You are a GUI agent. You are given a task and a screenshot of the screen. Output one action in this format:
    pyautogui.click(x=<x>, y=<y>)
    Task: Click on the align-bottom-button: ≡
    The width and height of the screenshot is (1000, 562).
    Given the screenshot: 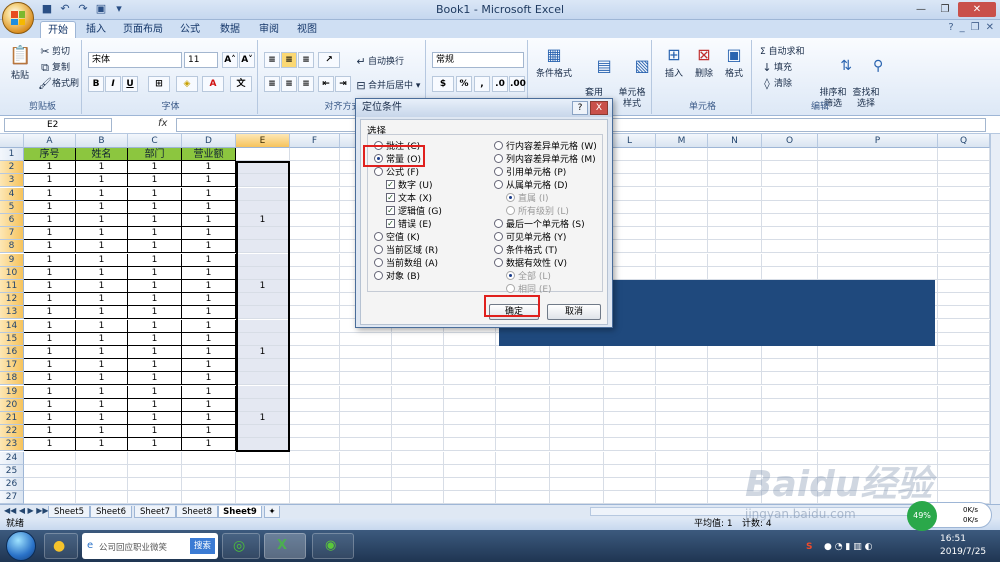 What is the action you would take?
    pyautogui.click(x=306, y=60)
    